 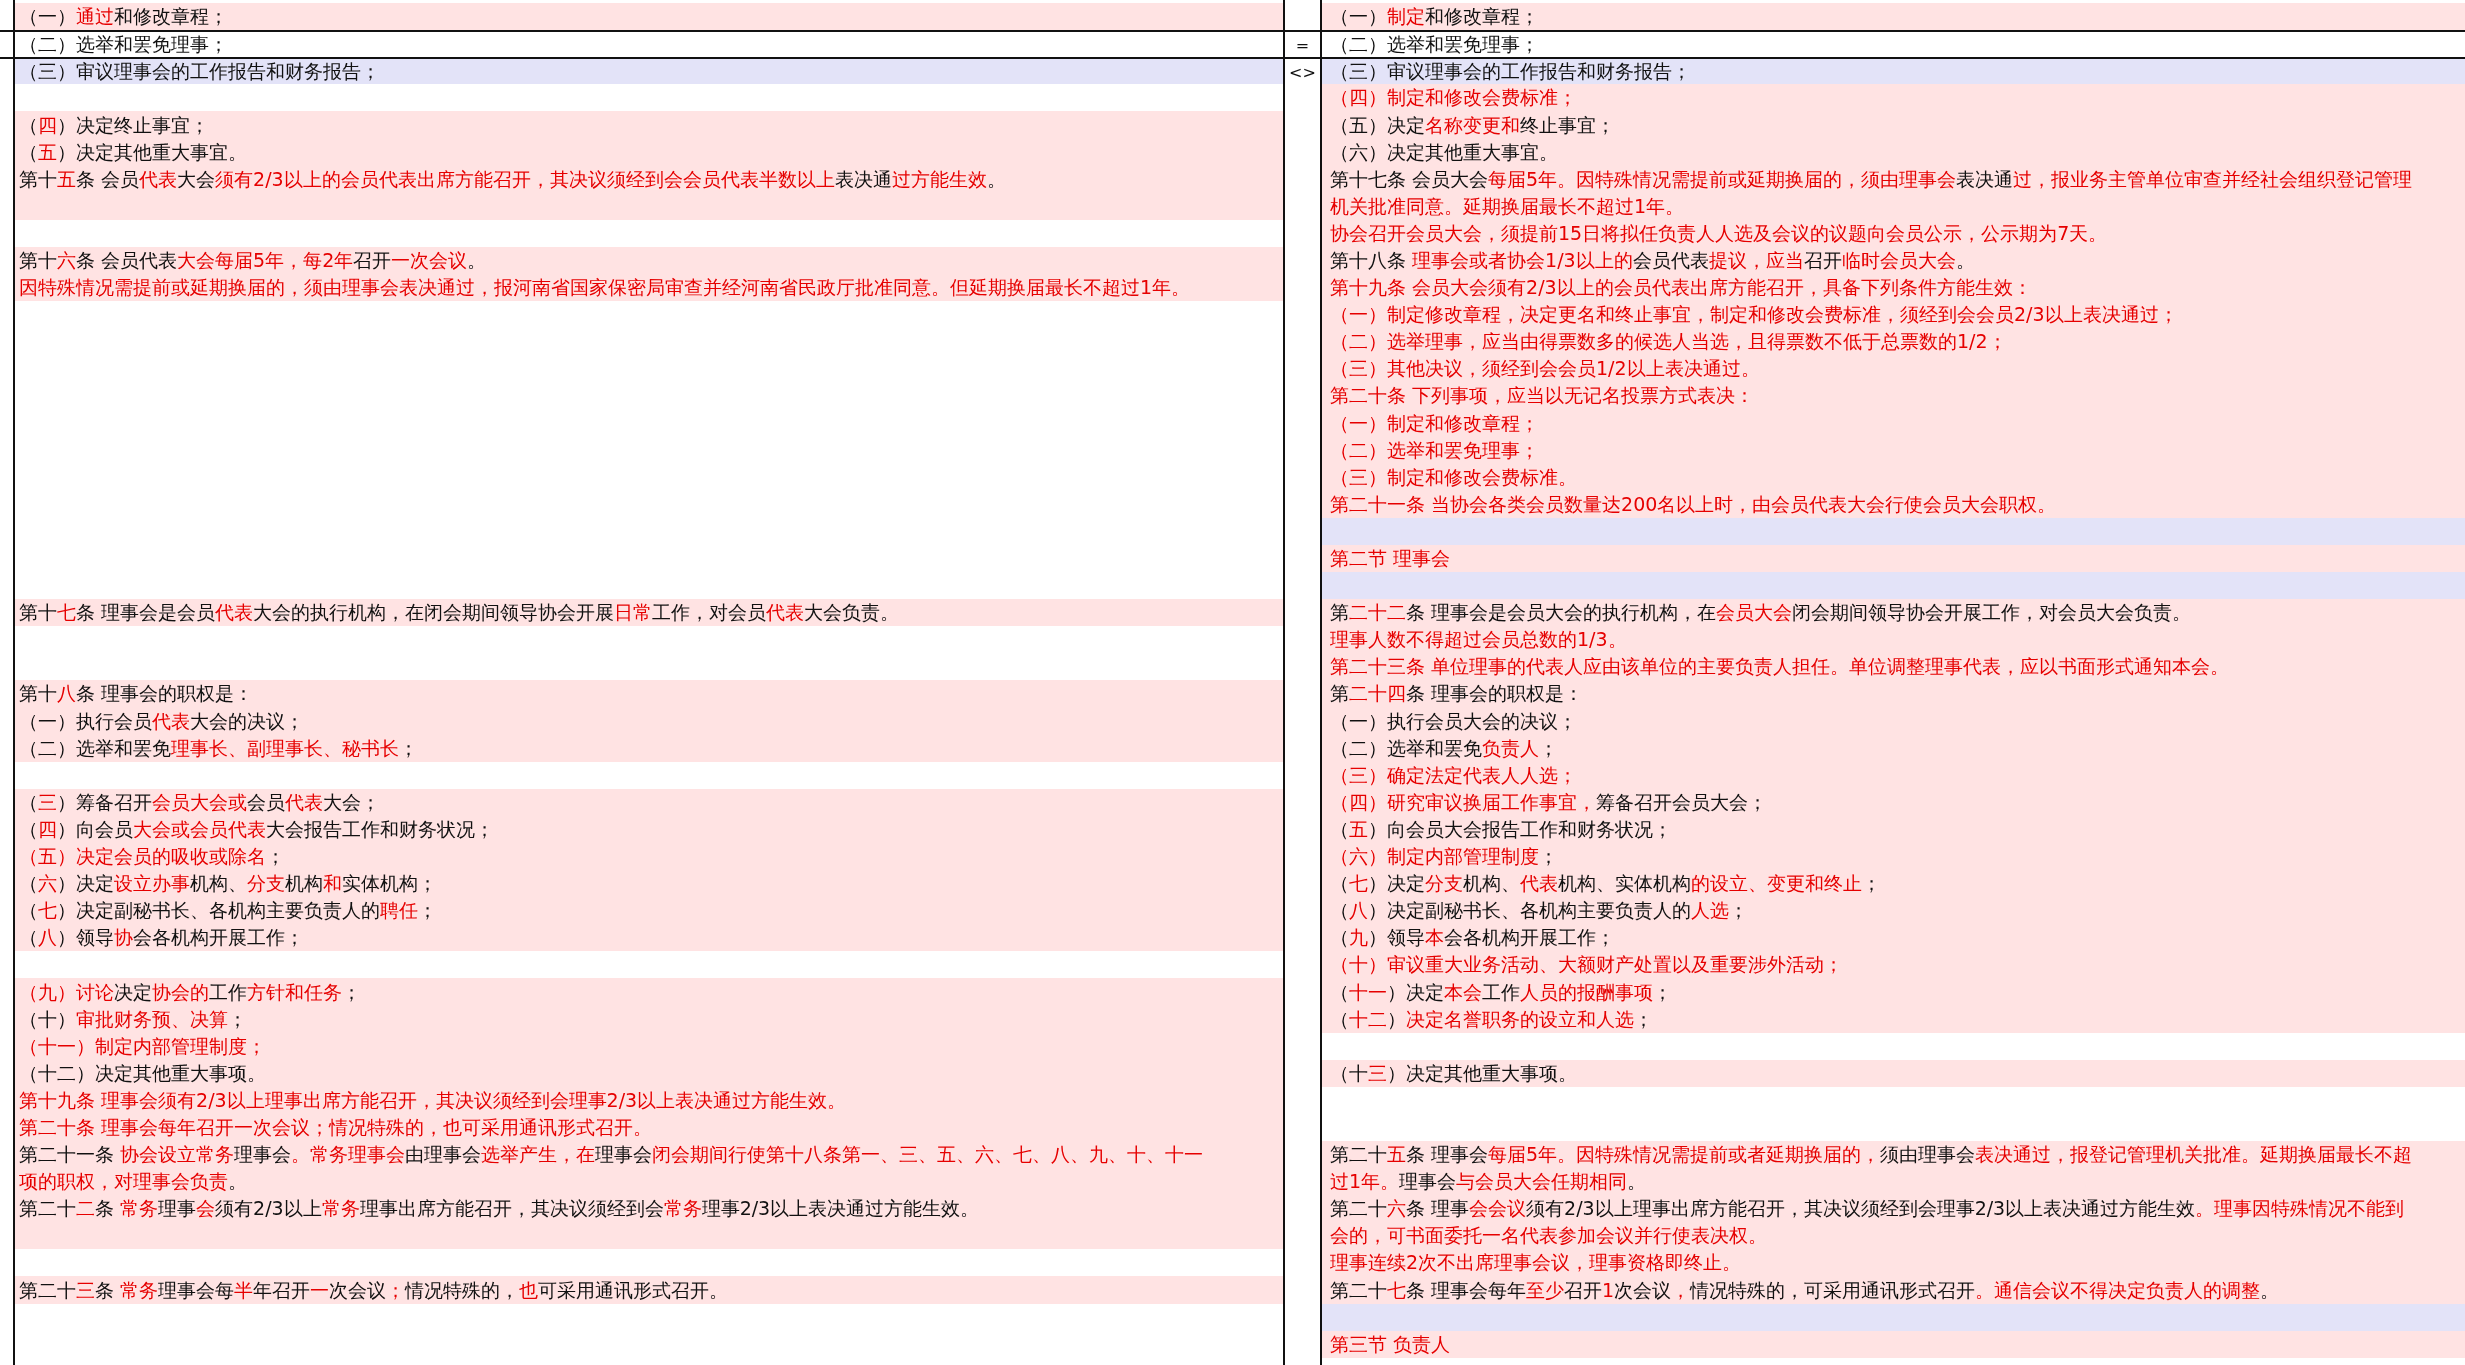 I want to click on diff-line: （十）审批财务预、决算；, so click(x=133, y=1019).